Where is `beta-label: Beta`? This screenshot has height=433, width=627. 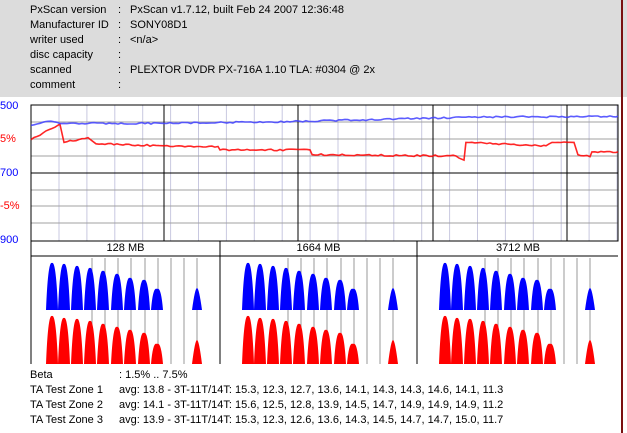 beta-label: Beta is located at coordinates (41, 375).